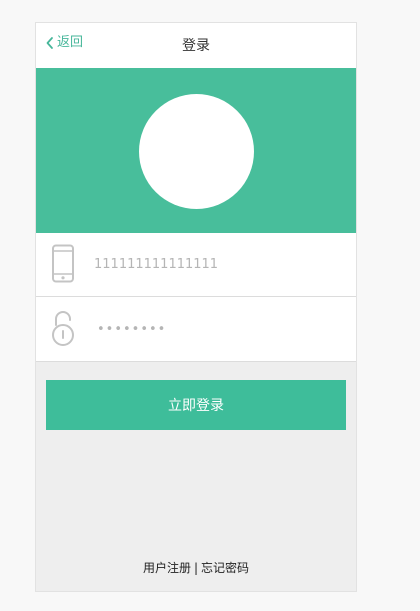 Image resolution: width=420 pixels, height=611 pixels. I want to click on avatar, so click(196, 151).